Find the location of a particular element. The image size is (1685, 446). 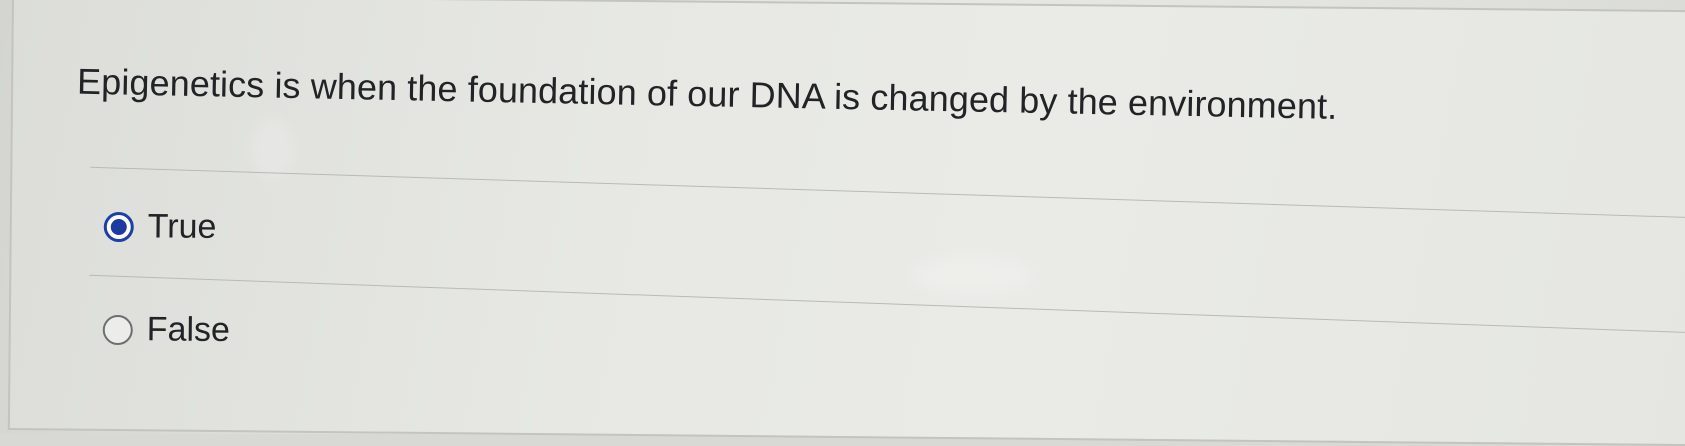

option-true: True is located at coordinates (160, 227).